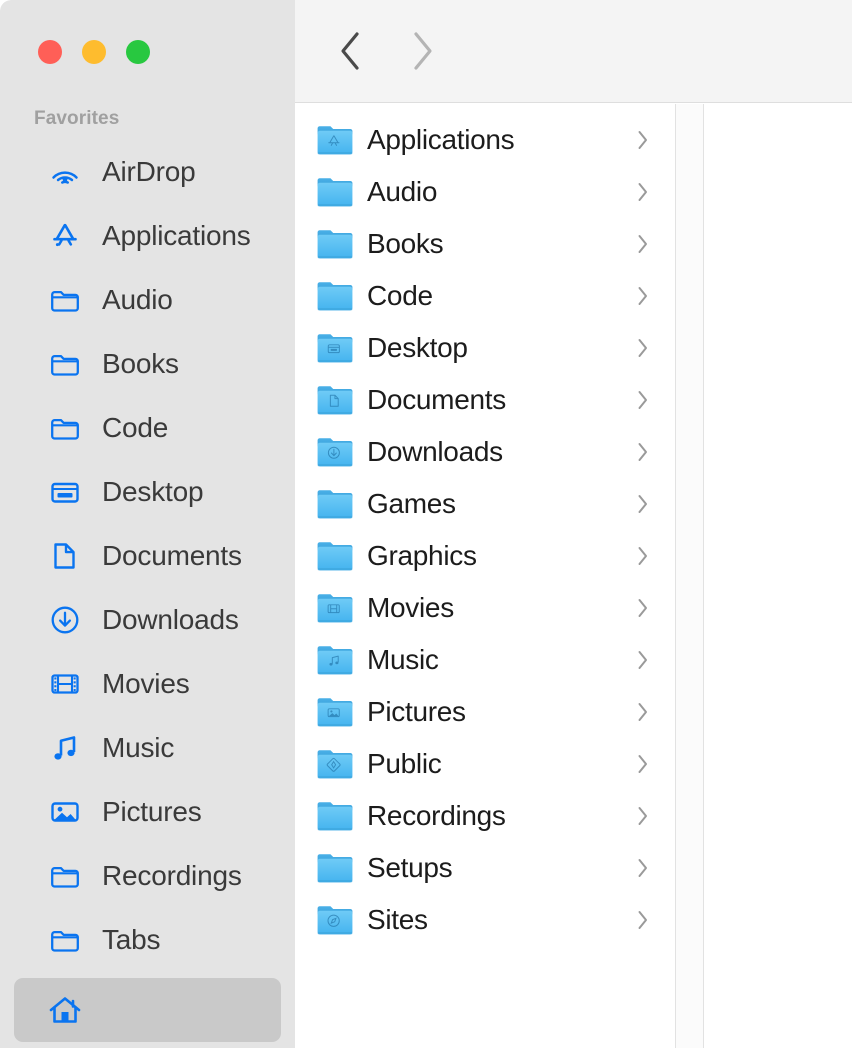 This screenshot has height=1048, width=852. What do you see at coordinates (138, 52) in the screenshot?
I see `zoom-button` at bounding box center [138, 52].